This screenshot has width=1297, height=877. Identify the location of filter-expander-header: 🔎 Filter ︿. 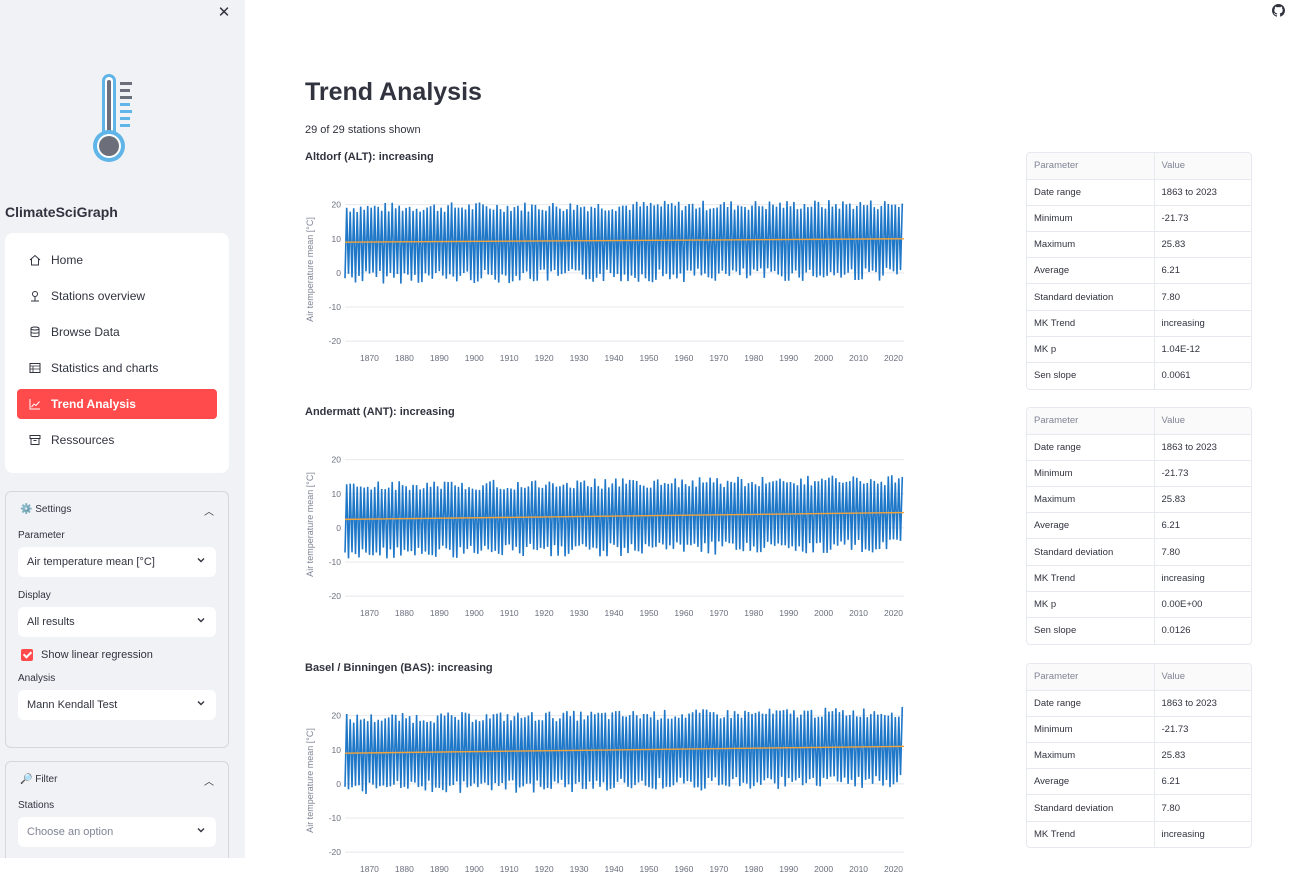
(117, 779).